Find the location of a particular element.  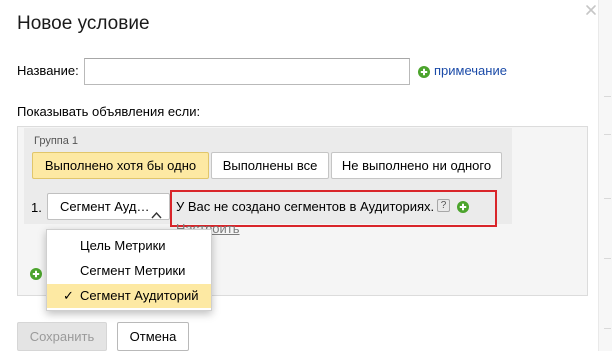

name-input is located at coordinates (247, 71).